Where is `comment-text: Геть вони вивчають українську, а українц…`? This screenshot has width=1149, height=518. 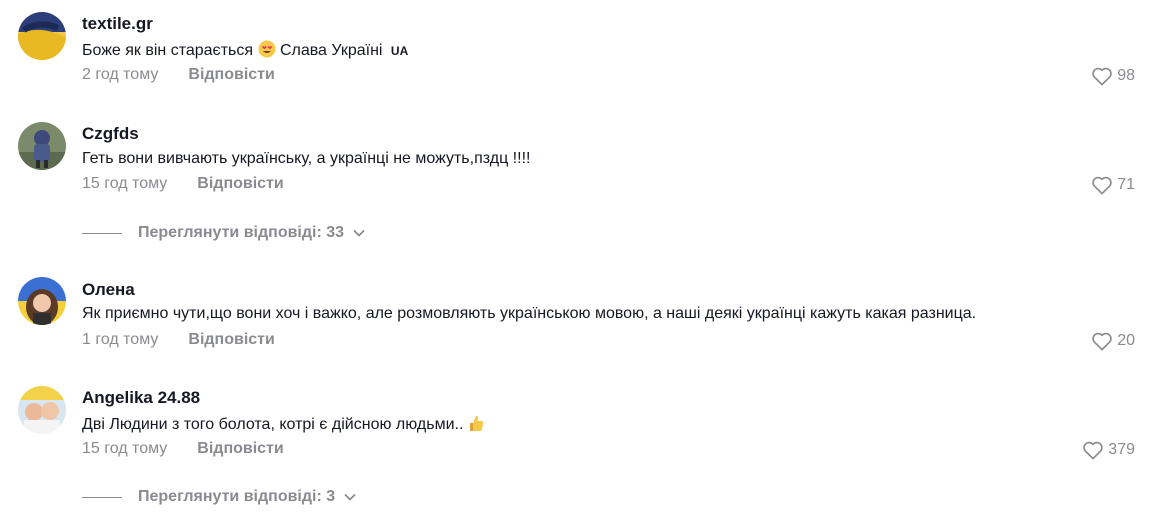
comment-text: Геть вони вивчають українську, а українц… is located at coordinates (306, 158).